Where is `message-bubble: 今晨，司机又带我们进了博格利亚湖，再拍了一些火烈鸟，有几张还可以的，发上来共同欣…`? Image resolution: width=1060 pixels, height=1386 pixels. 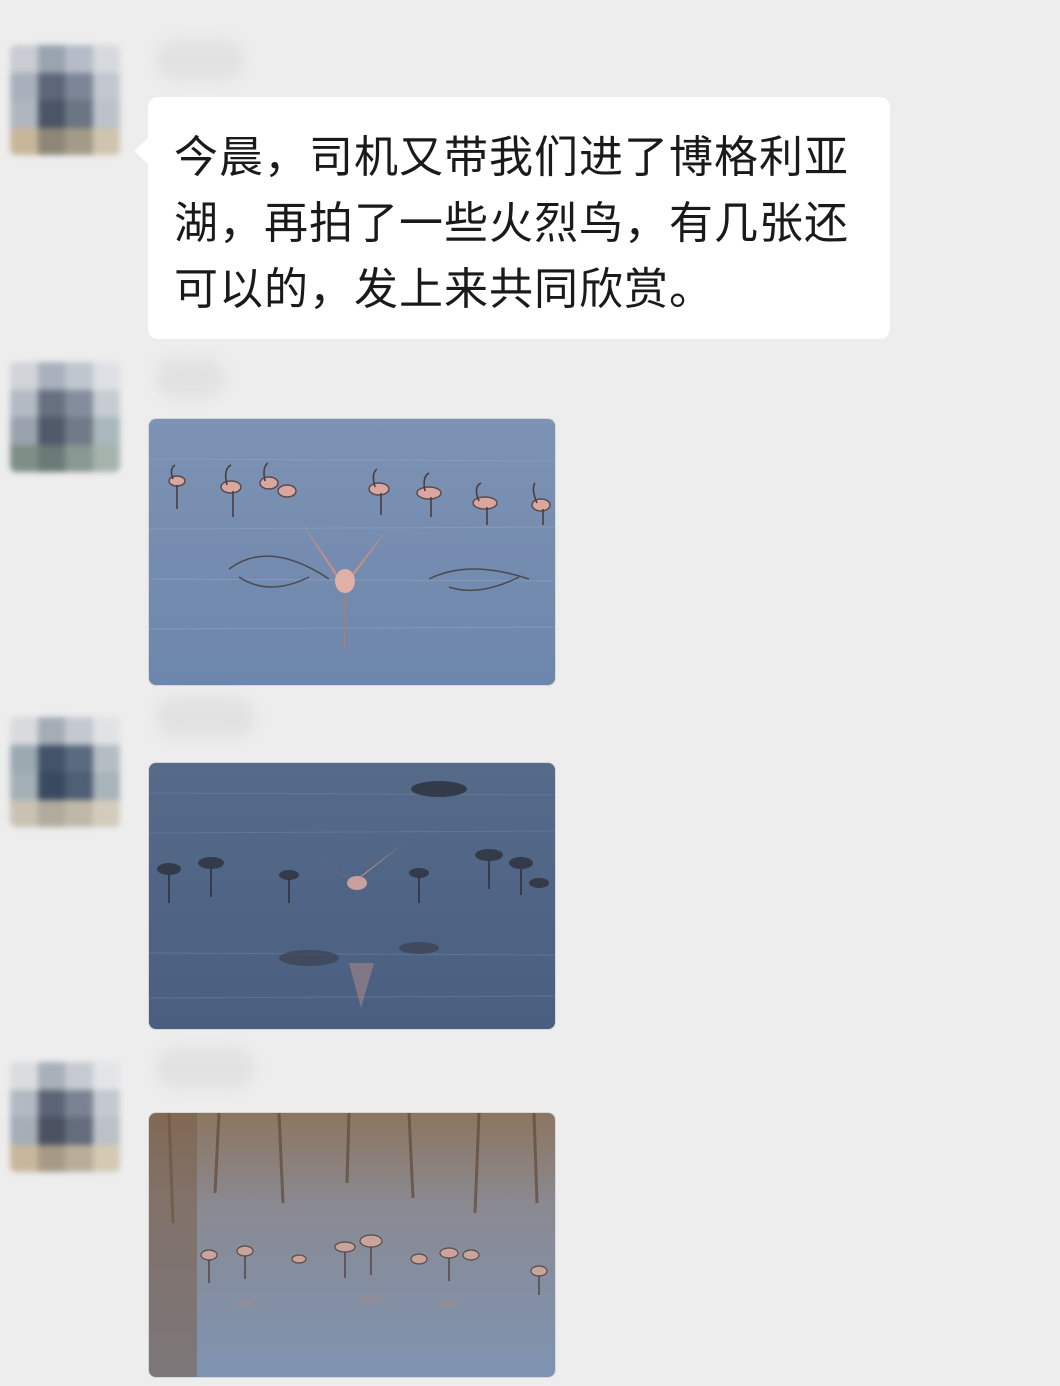
message-bubble: 今晨，司机又带我们进了博格利亚湖，再拍了一些火烈鸟，有几张还可以的，发上来共同欣… is located at coordinates (512, 218).